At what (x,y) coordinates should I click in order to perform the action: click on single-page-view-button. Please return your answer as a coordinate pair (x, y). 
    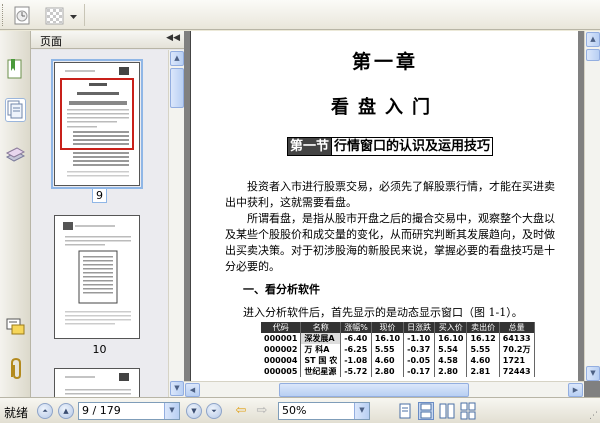
    Looking at the image, I should click on (405, 411).